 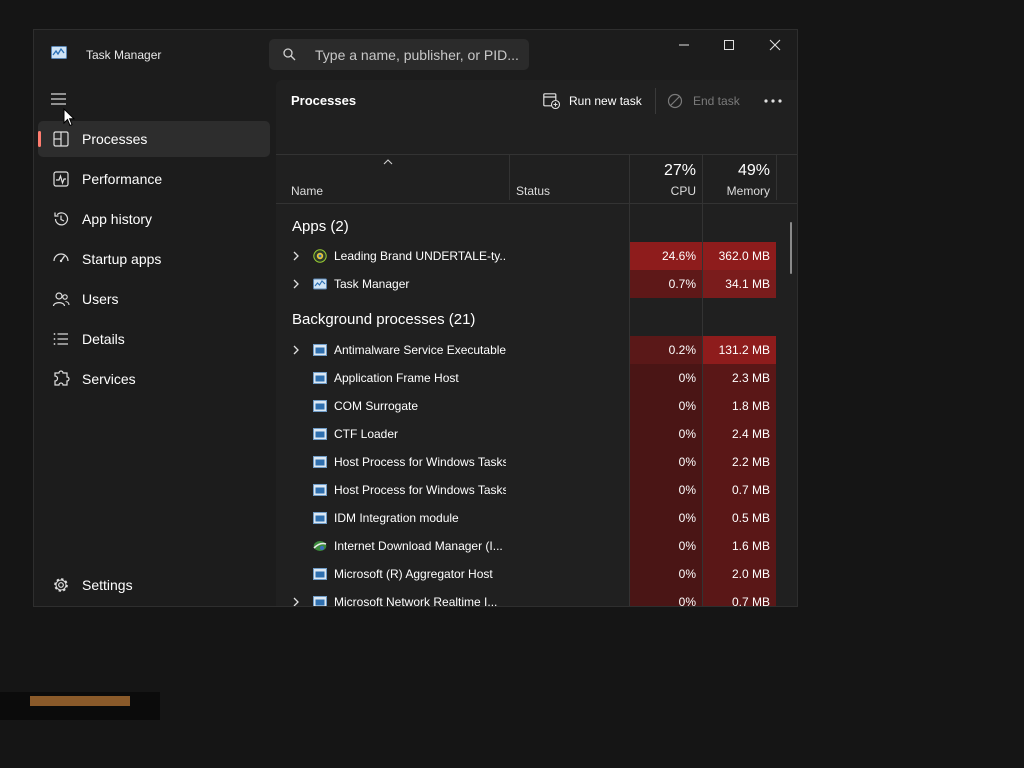 I want to click on process-name: Microsoft (R) Aggregator Host, so click(x=413, y=574).